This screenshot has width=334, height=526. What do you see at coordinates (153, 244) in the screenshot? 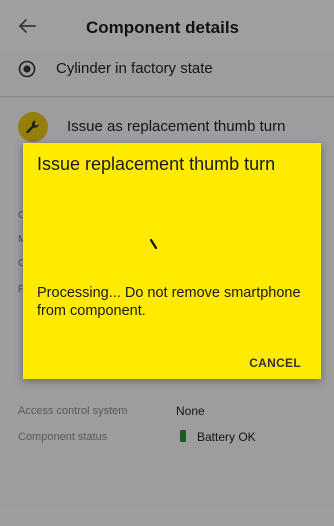
I see `spinner-icon` at bounding box center [153, 244].